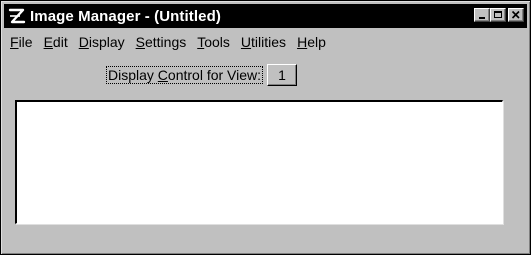 The height and width of the screenshot is (255, 531). I want to click on display-control-row: Display Control for View: 1, so click(202, 75).